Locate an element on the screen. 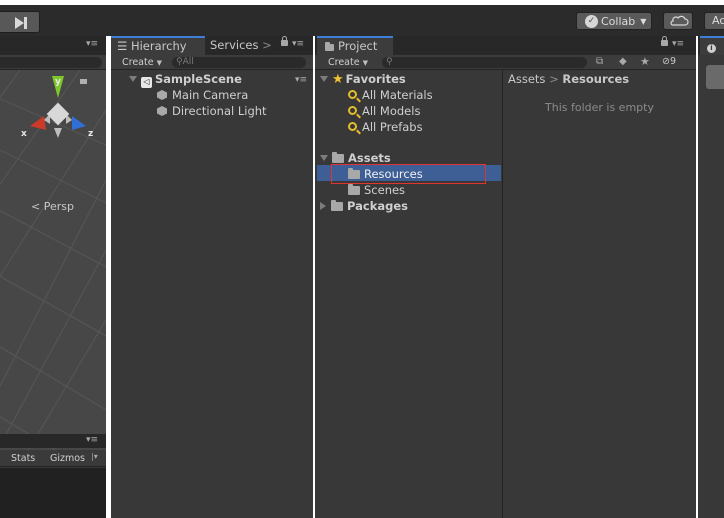  hierarchy-tabbar: ☰ Hierarchy Services > ▾≡ is located at coordinates (212, 45).